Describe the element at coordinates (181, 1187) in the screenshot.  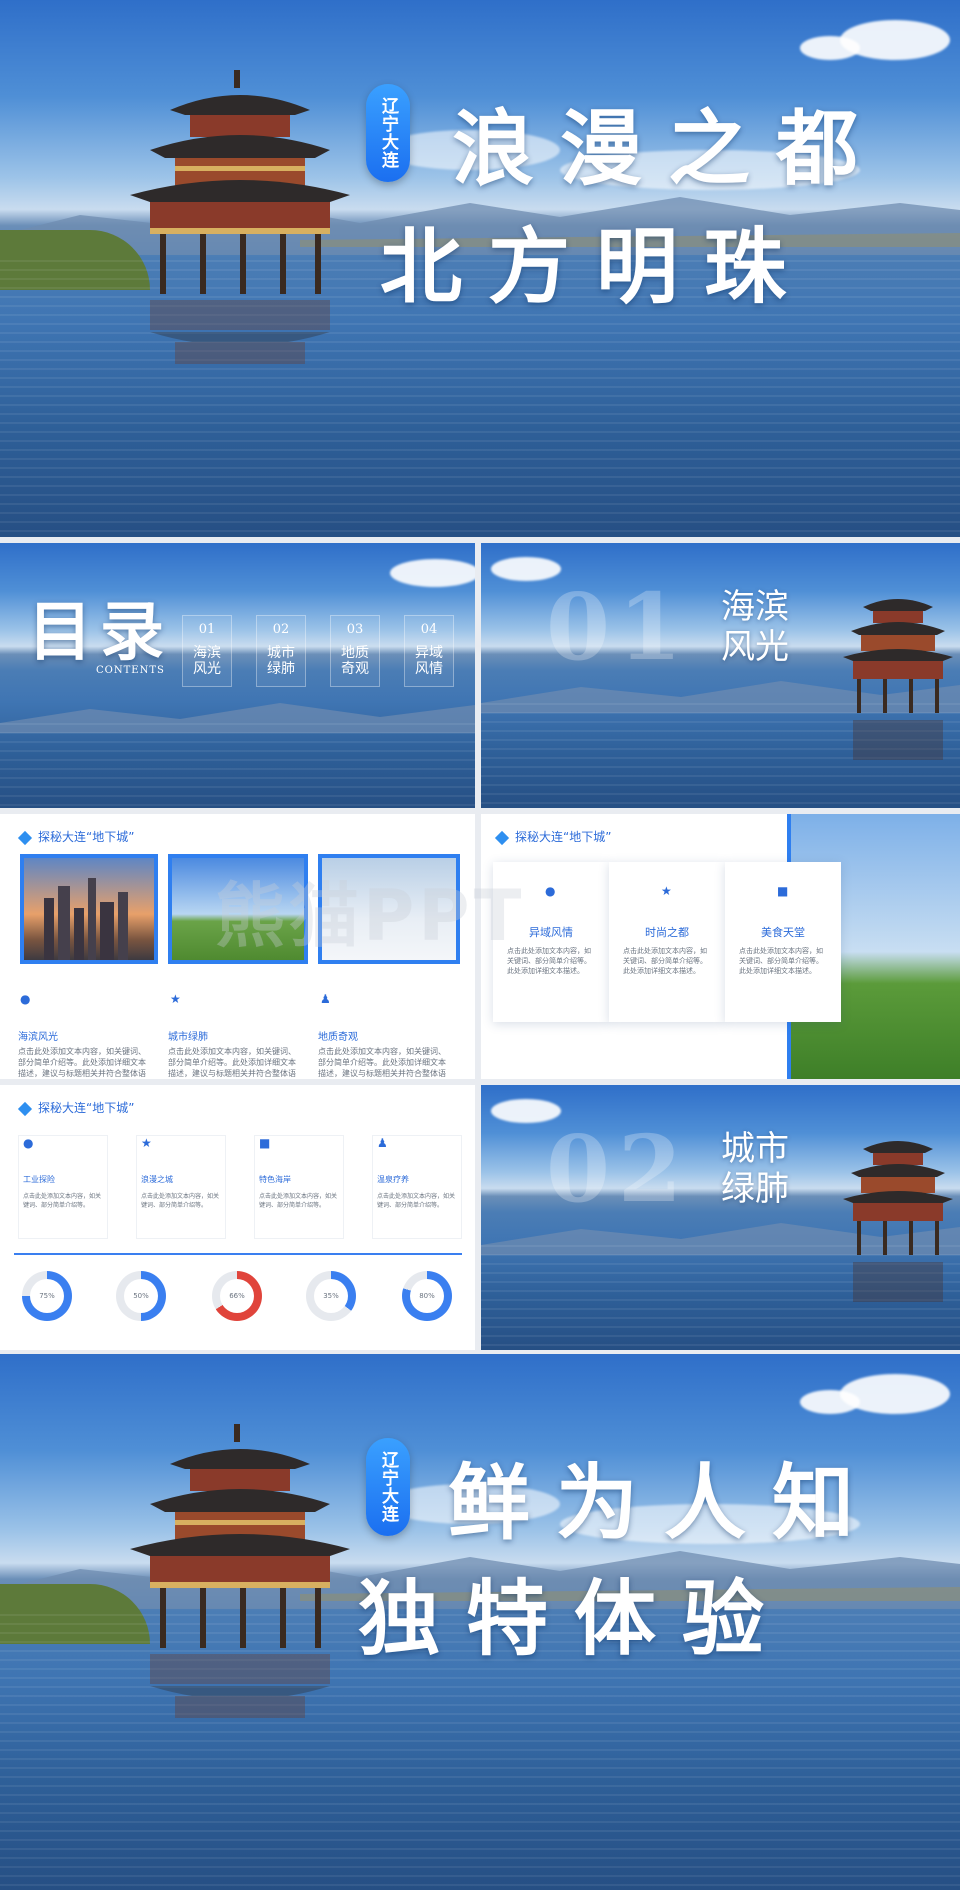
I see `column: ★ 浪漫之城 点击此处添加文本内容，如关键词、部分简单介绍等。` at that location.